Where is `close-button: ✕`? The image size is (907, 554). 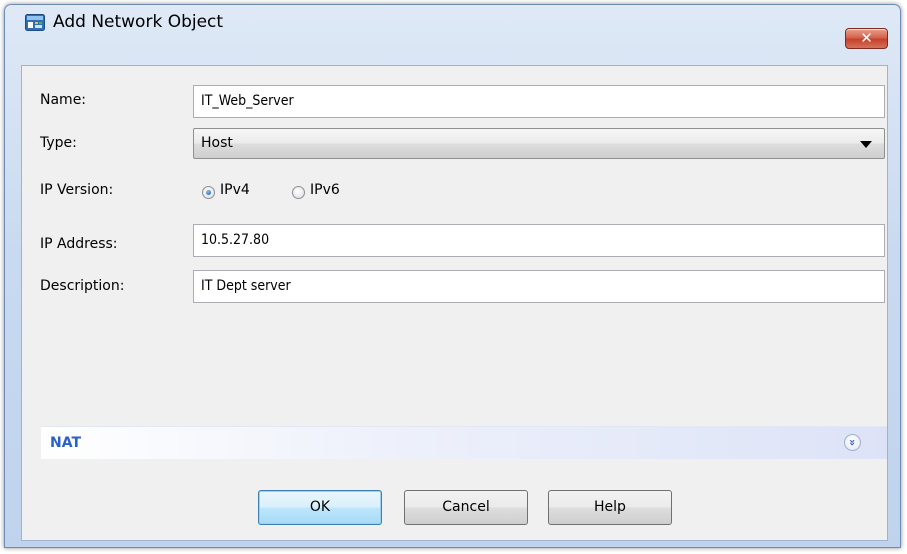
close-button: ✕ is located at coordinates (866, 38).